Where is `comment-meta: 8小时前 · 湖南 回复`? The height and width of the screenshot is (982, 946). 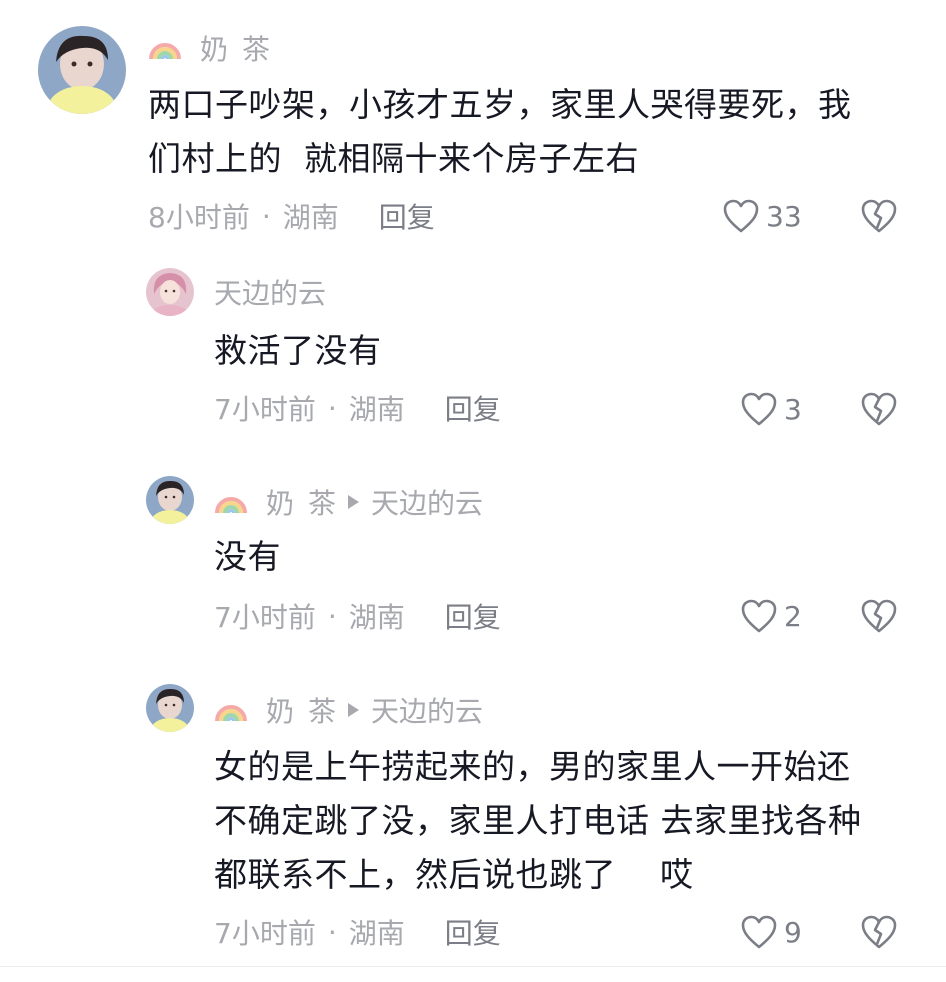
comment-meta: 8小时前 · 湖南 回复 is located at coordinates (291, 216).